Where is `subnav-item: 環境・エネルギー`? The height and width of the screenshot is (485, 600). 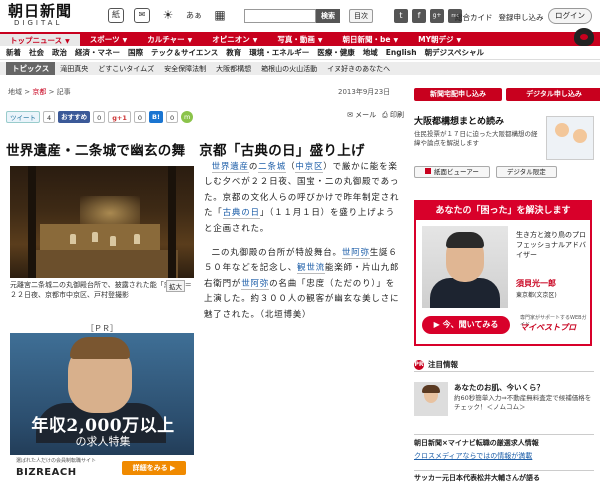 subnav-item: 環境・エネルギー is located at coordinates (279, 52).